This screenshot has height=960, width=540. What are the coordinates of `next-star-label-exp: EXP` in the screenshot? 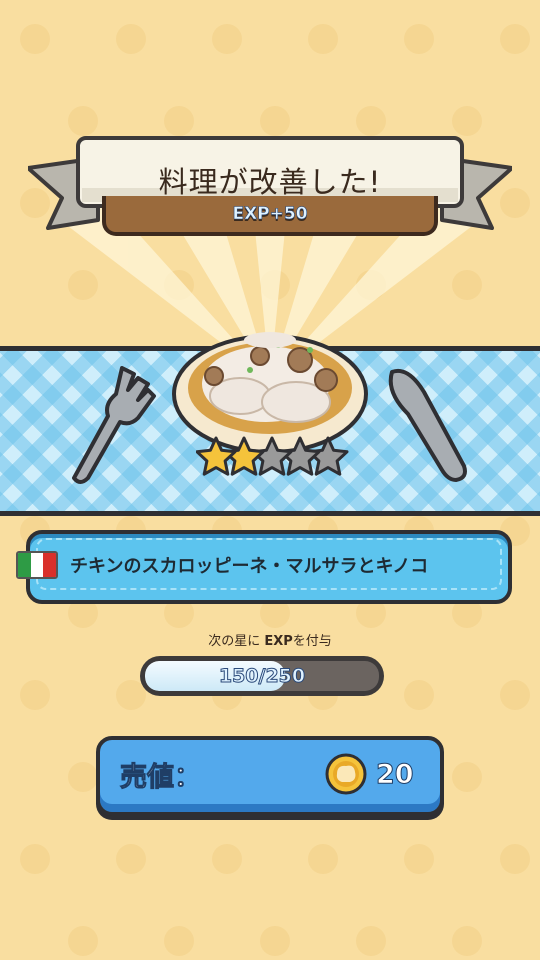 It's located at (278, 641).